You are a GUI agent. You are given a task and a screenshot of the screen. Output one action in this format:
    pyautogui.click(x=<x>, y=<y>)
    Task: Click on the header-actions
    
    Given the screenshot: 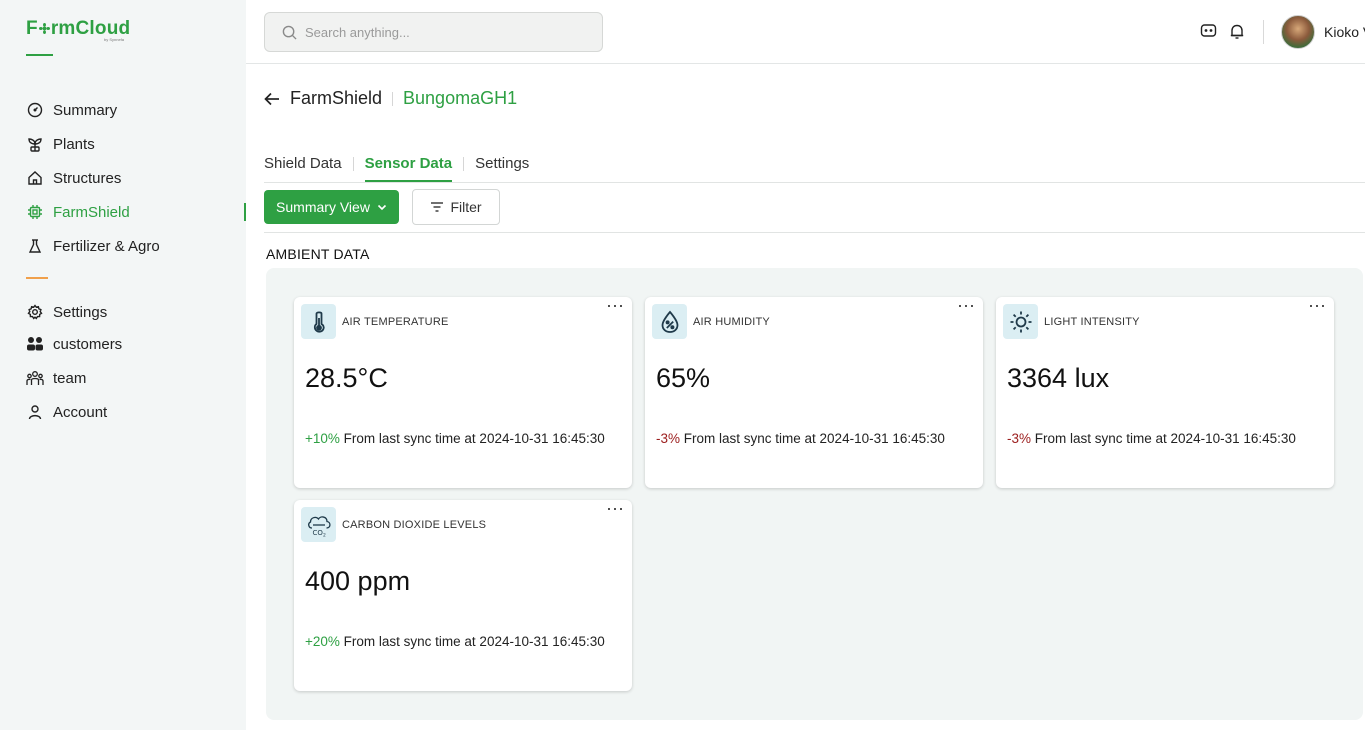 What is the action you would take?
    pyautogui.click(x=1228, y=31)
    